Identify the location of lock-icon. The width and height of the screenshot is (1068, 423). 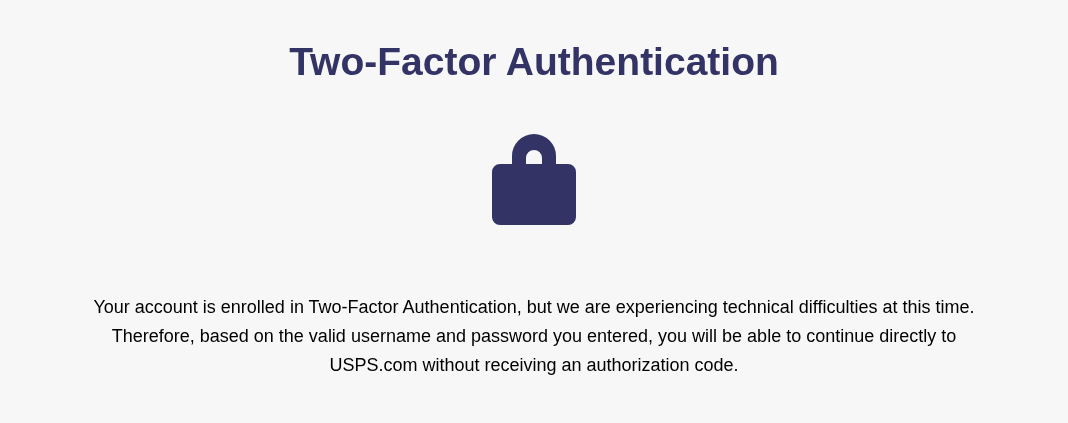
(534, 179).